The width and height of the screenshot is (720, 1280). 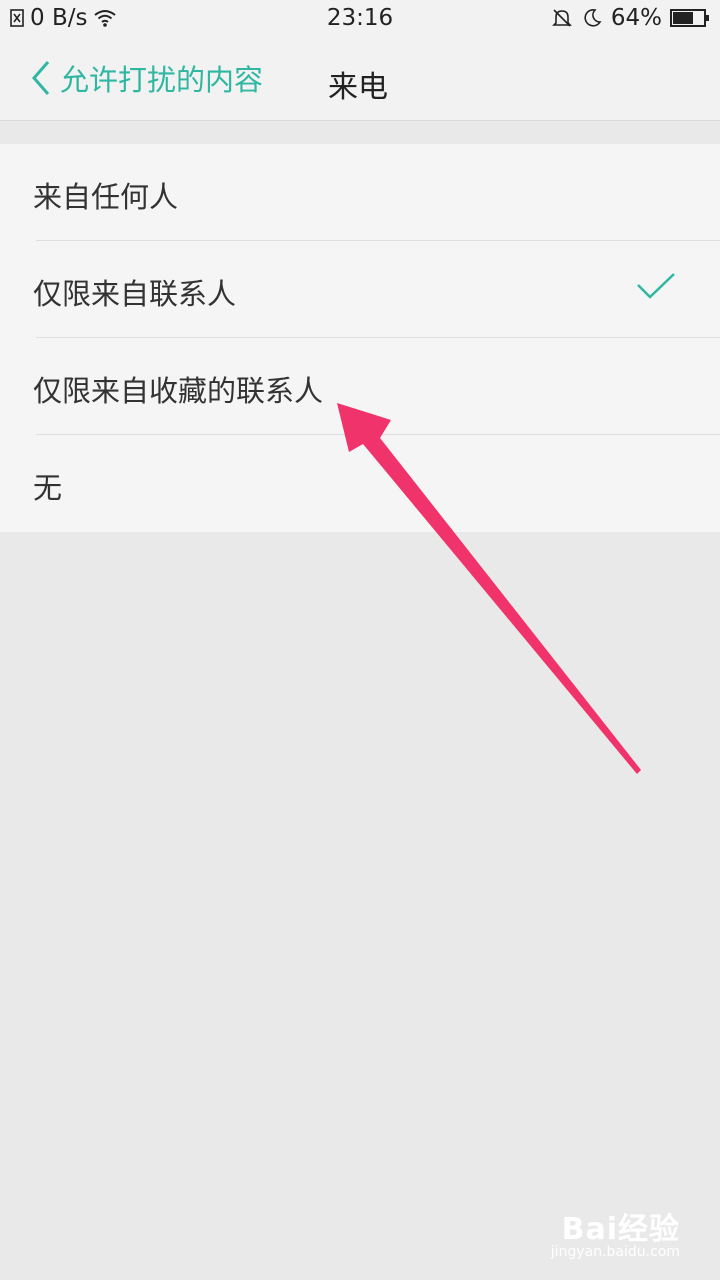 I want to click on clock: 23:16, so click(x=360, y=18).